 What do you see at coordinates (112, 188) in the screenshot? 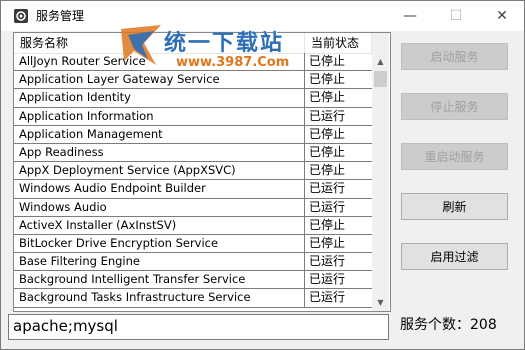
I see `service-name: Windows Audio Endpoint Builder` at bounding box center [112, 188].